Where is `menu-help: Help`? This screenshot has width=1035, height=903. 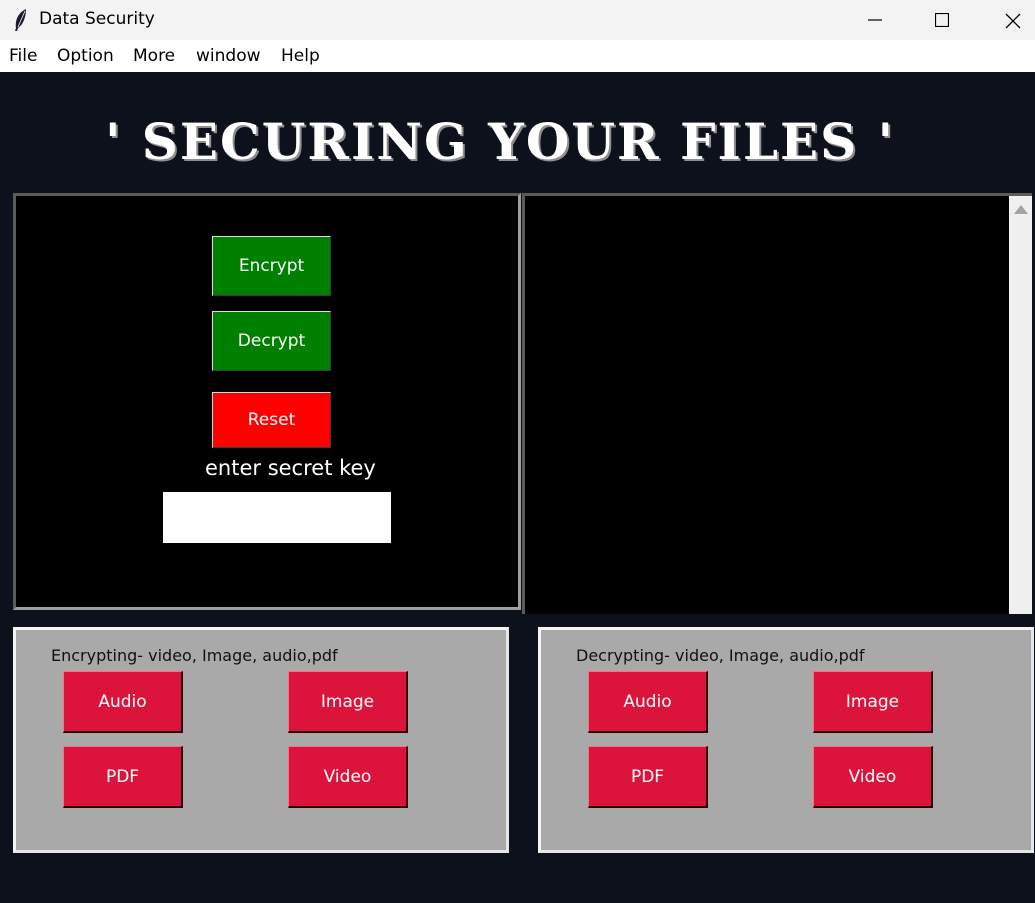
menu-help: Help is located at coordinates (300, 56).